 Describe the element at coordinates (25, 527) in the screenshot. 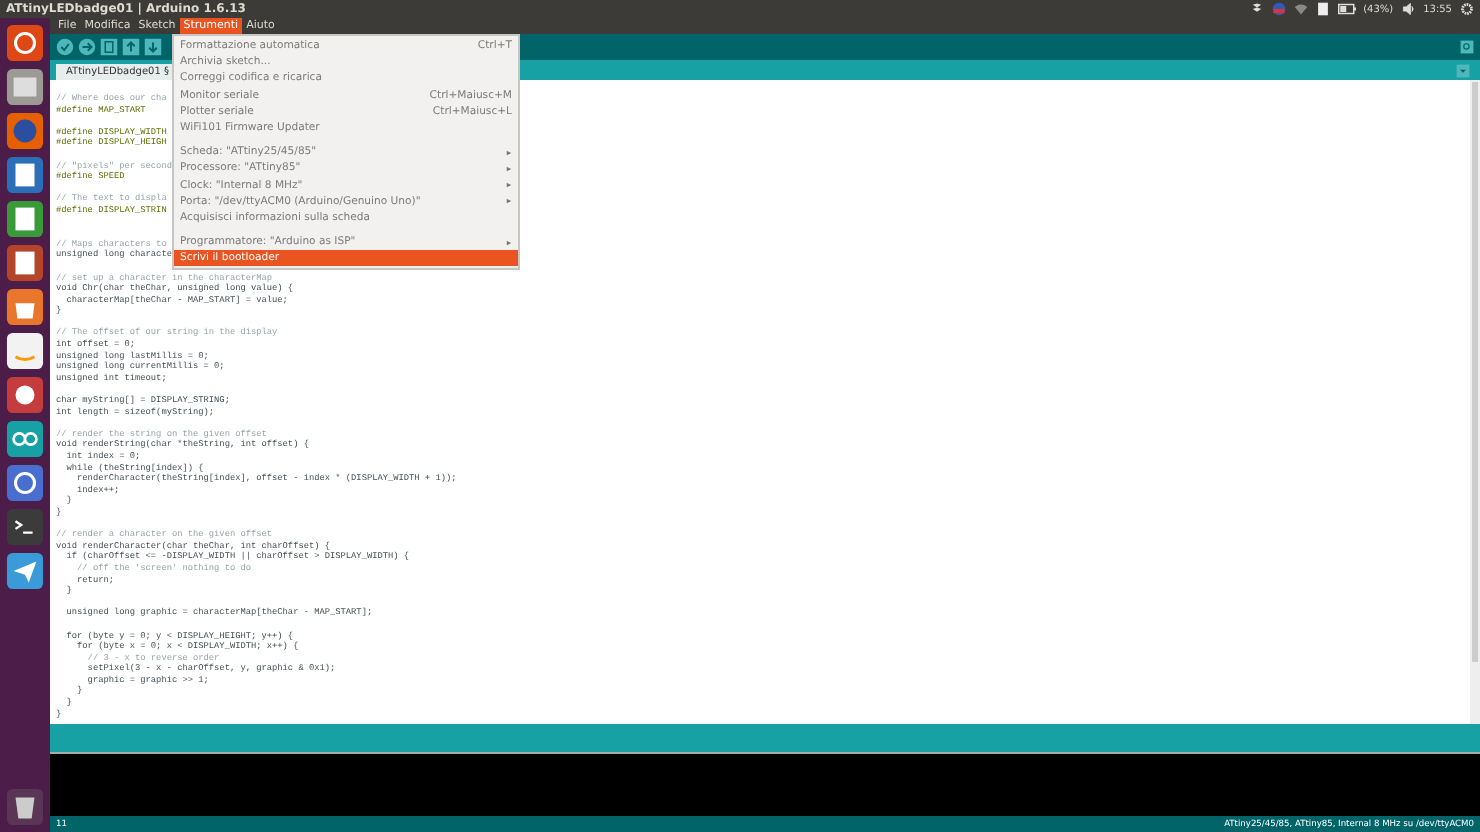

I see `terminal-icon` at that location.